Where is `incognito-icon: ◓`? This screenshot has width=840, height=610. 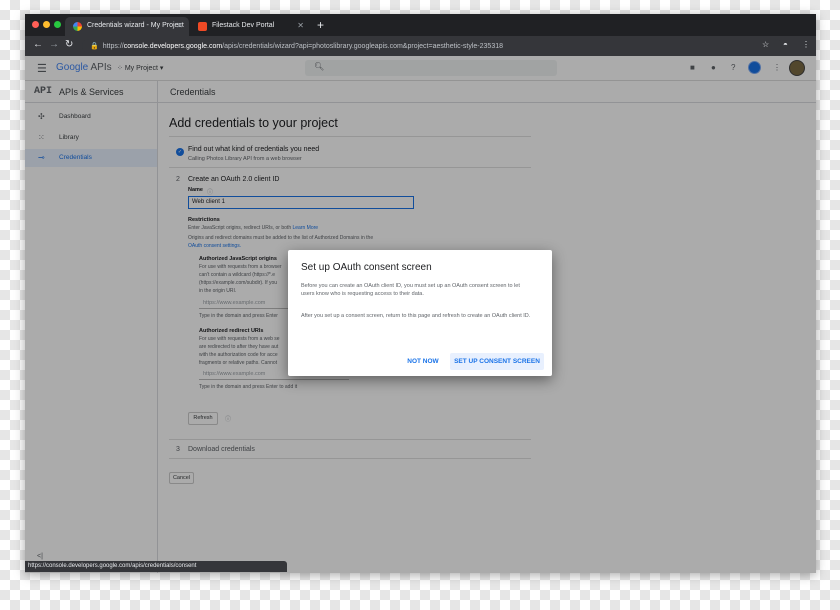 incognito-icon: ◓ is located at coordinates (785, 44).